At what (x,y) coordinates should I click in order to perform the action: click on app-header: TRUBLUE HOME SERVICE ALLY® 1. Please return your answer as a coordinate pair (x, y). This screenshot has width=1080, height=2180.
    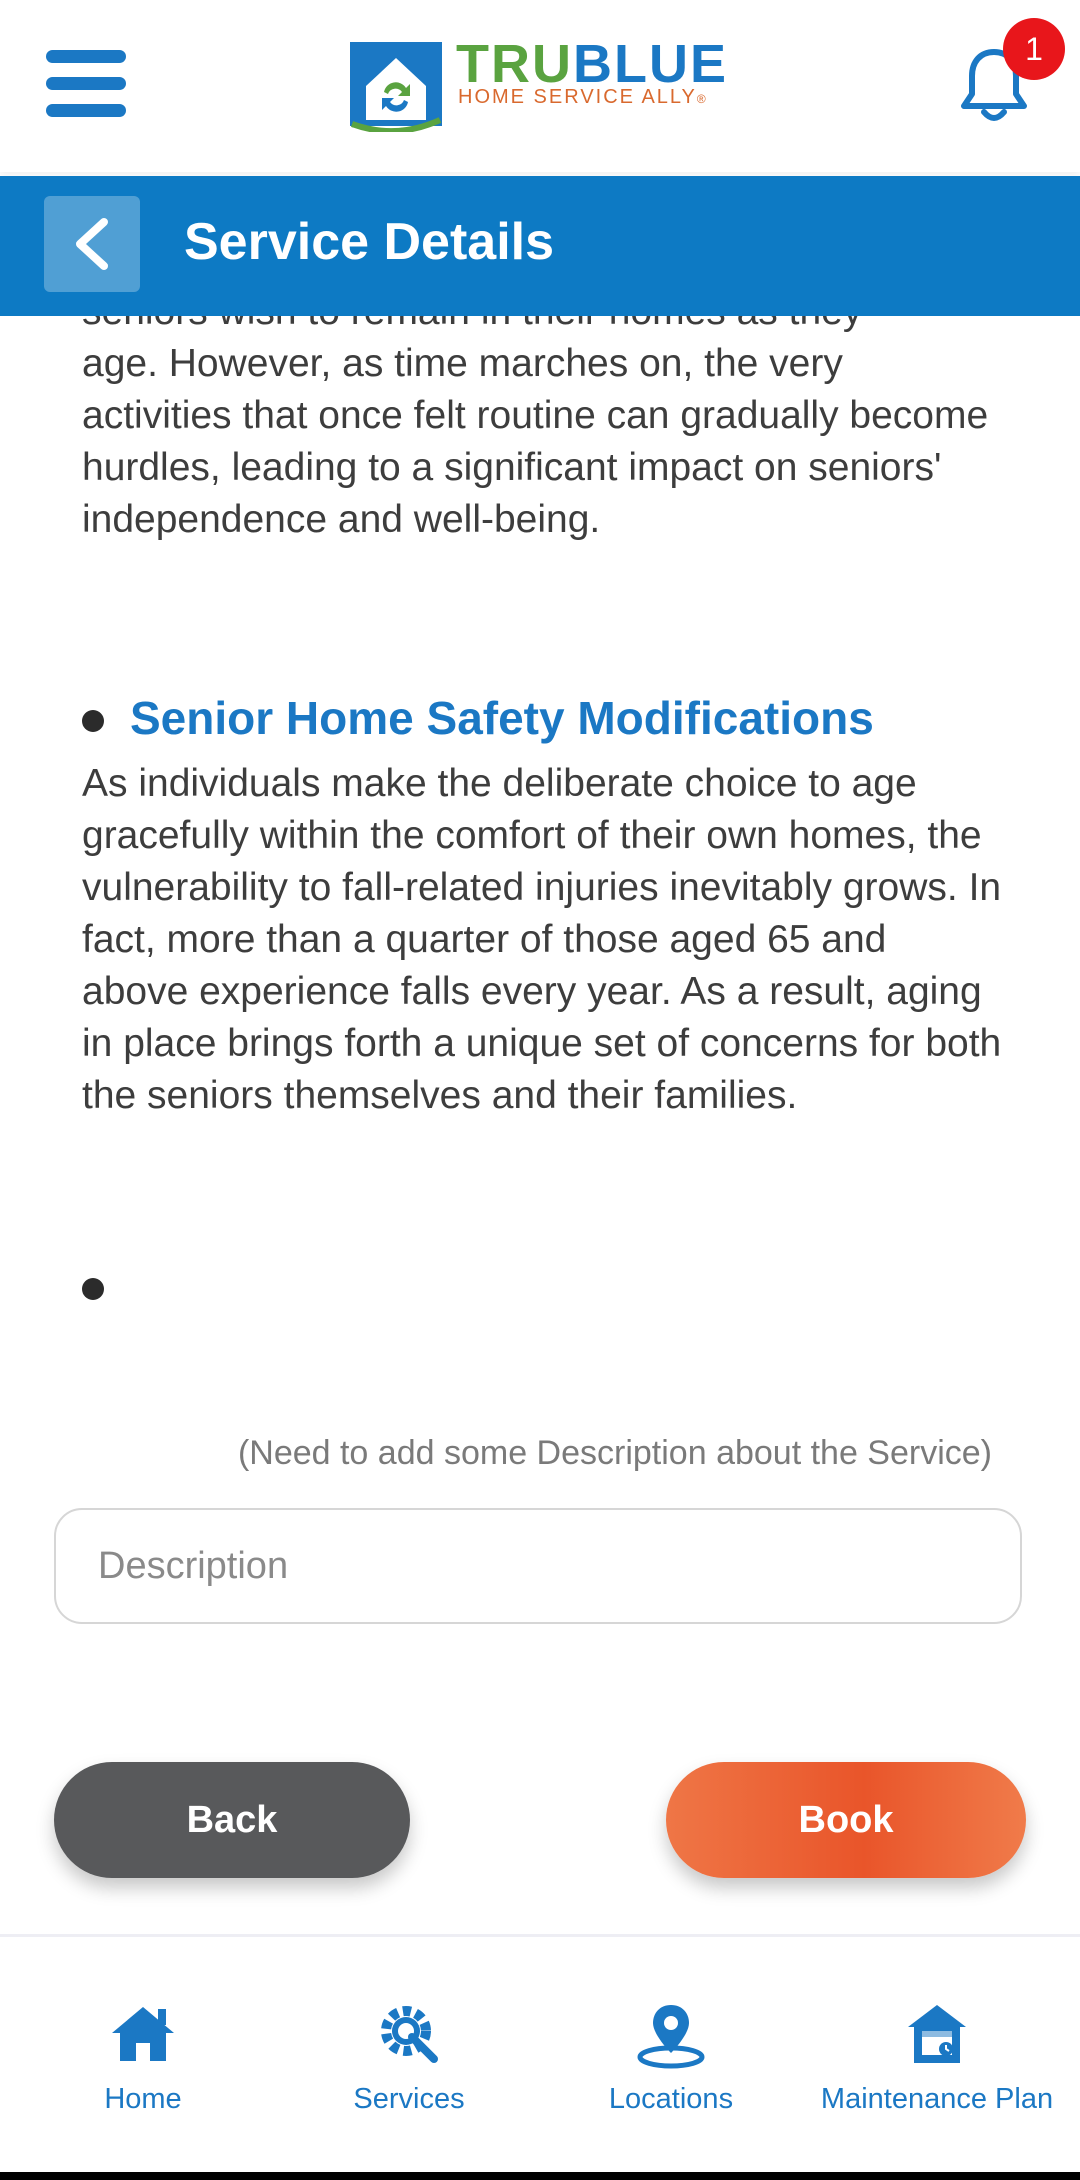
    Looking at the image, I should click on (540, 86).